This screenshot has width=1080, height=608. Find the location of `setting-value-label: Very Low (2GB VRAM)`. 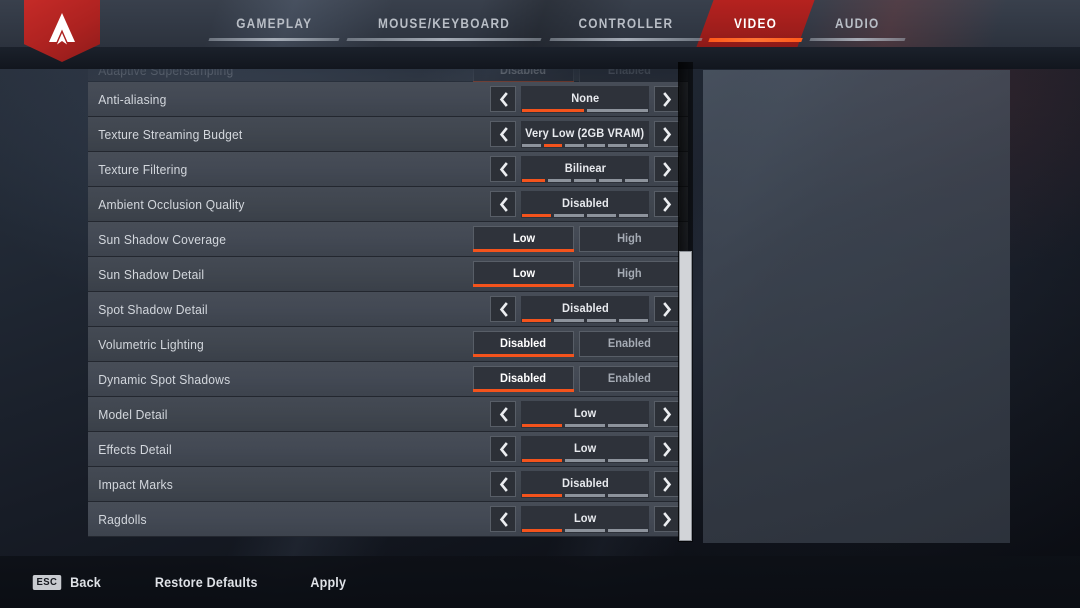

setting-value-label: Very Low (2GB VRAM) is located at coordinates (585, 132).